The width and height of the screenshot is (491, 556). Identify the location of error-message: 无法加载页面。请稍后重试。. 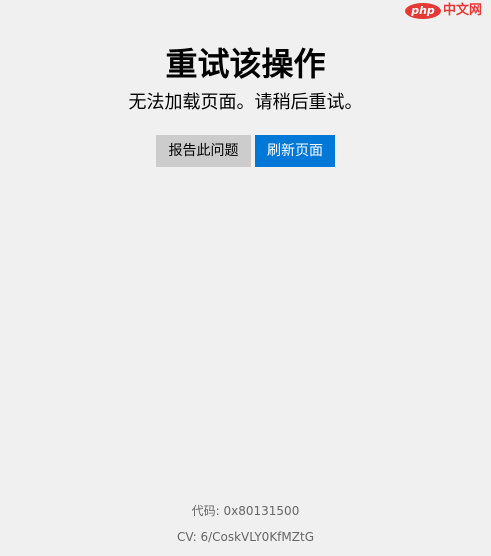
(245, 102).